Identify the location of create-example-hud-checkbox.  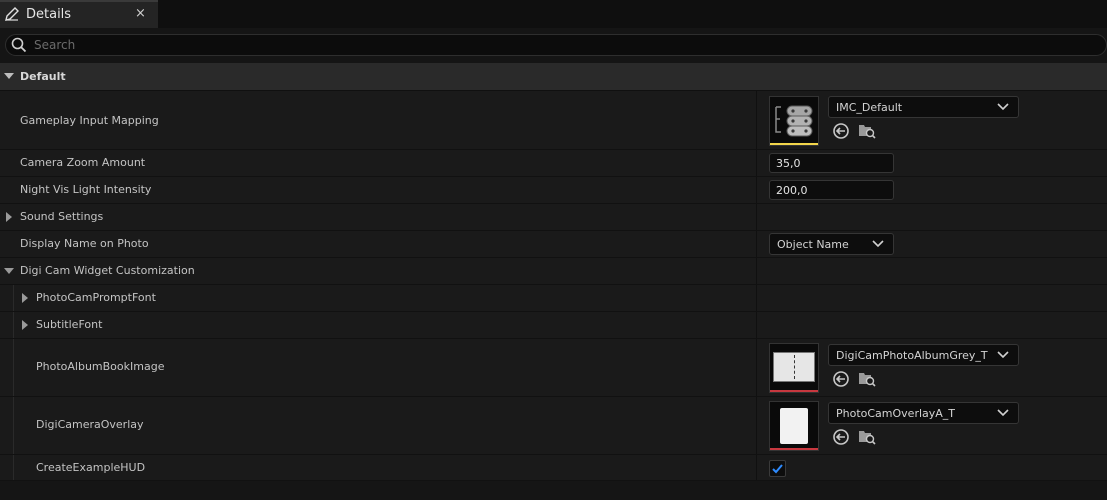
(777, 468).